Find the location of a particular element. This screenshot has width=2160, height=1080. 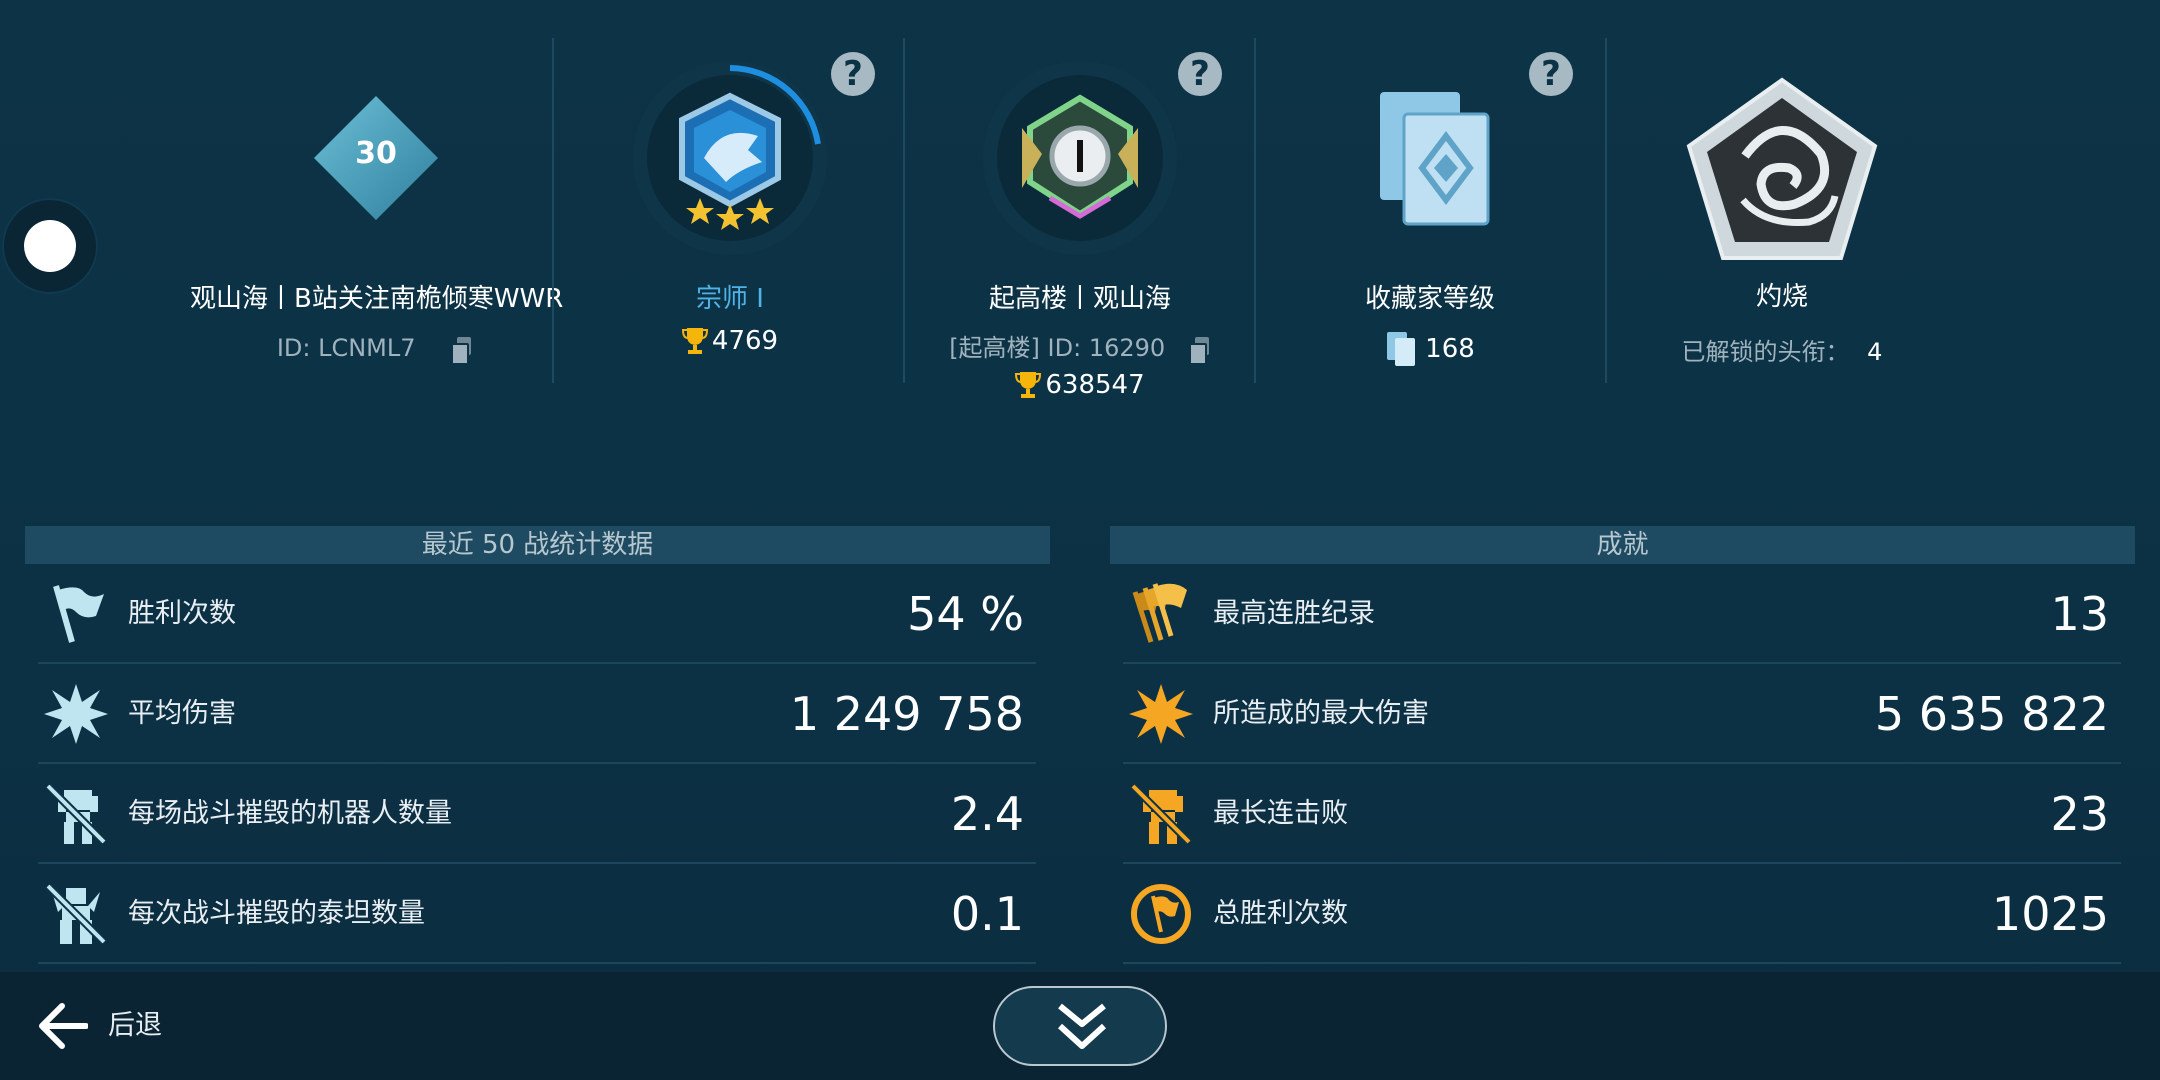

stats-row-titans-destroyed: 每次战斗摧毁的泰坦数量 0.1 is located at coordinates (537, 914).